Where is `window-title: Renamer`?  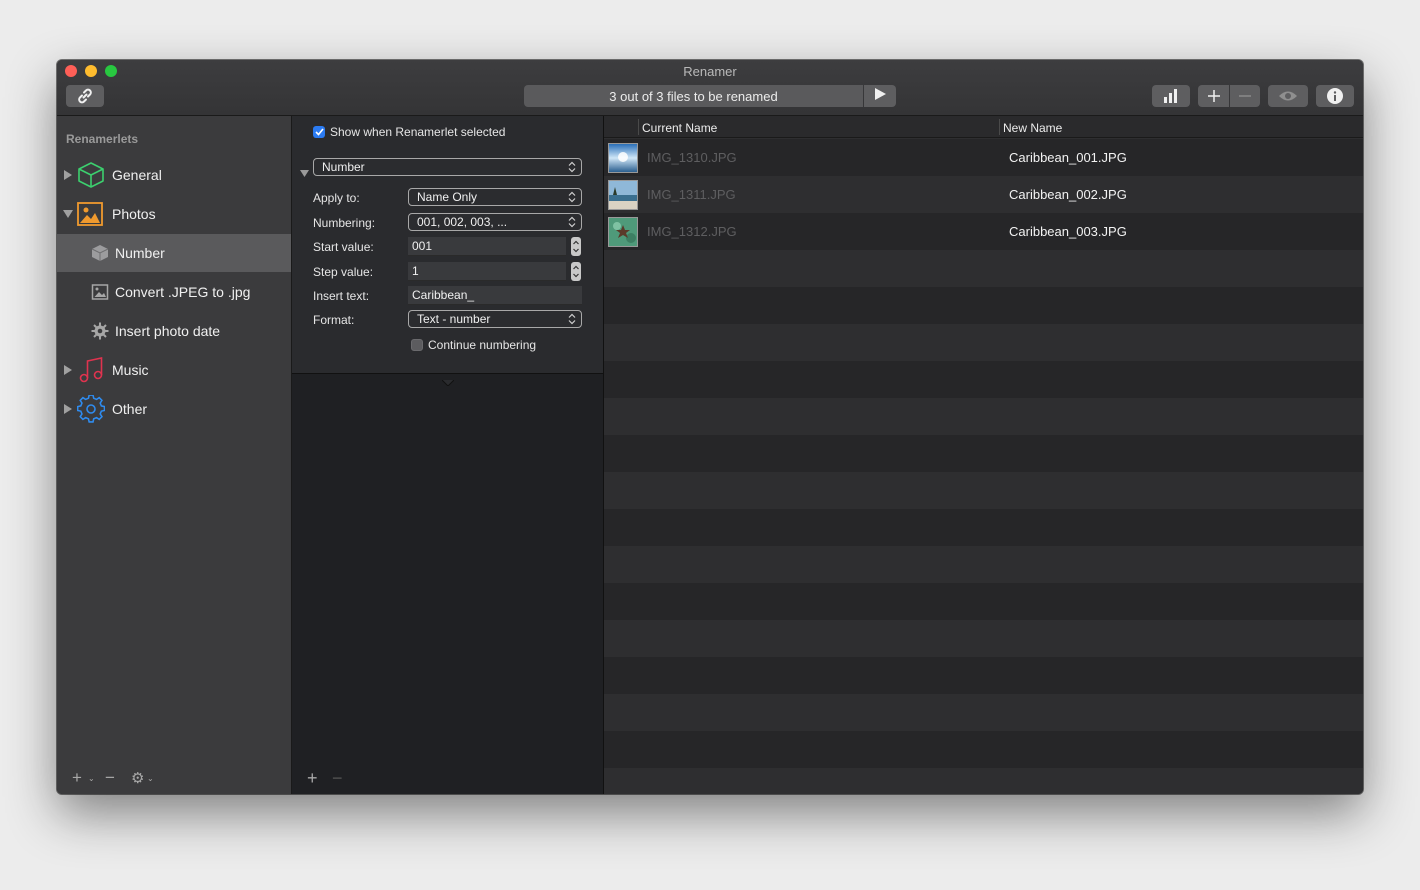
window-title: Renamer is located at coordinates (710, 71).